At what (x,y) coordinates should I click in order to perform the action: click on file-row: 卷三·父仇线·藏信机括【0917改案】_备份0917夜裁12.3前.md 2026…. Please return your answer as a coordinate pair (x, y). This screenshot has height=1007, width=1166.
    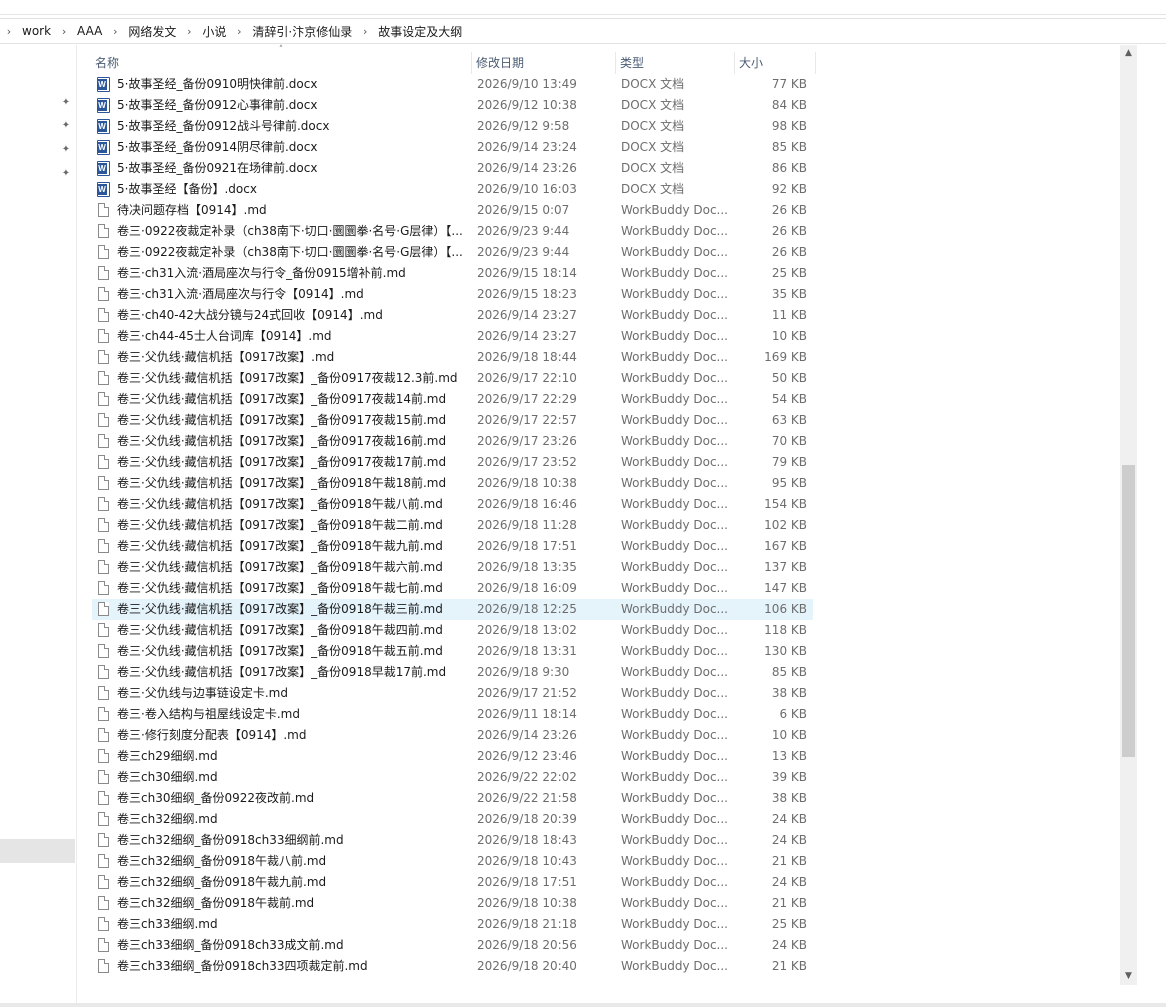
    Looking at the image, I should click on (452, 378).